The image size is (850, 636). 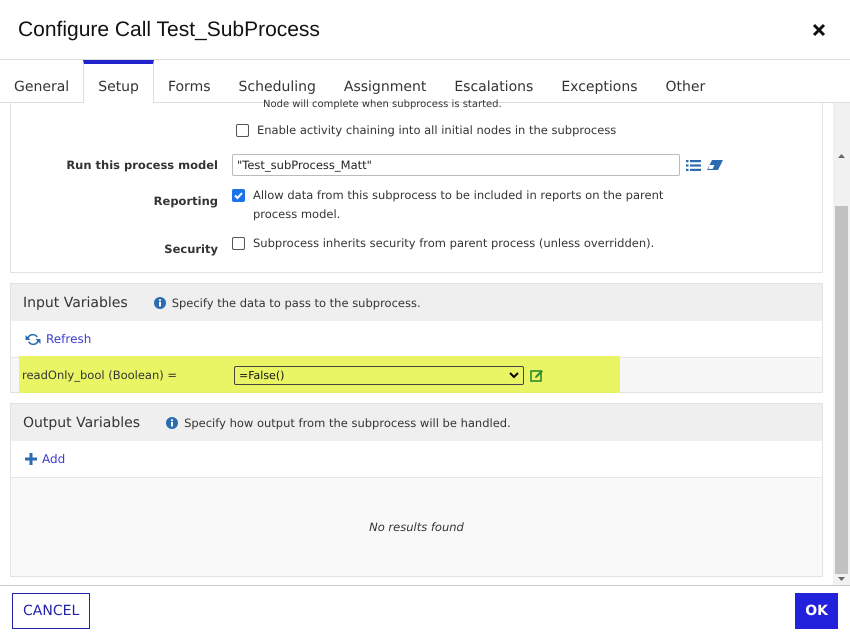 What do you see at coordinates (379, 375) in the screenshot?
I see `value-dropdown: =False()` at bounding box center [379, 375].